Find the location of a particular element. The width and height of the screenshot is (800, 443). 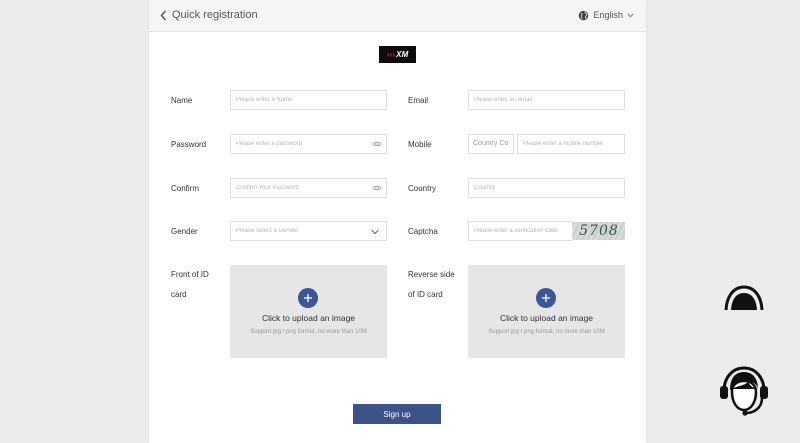

language-label: English is located at coordinates (608, 15).